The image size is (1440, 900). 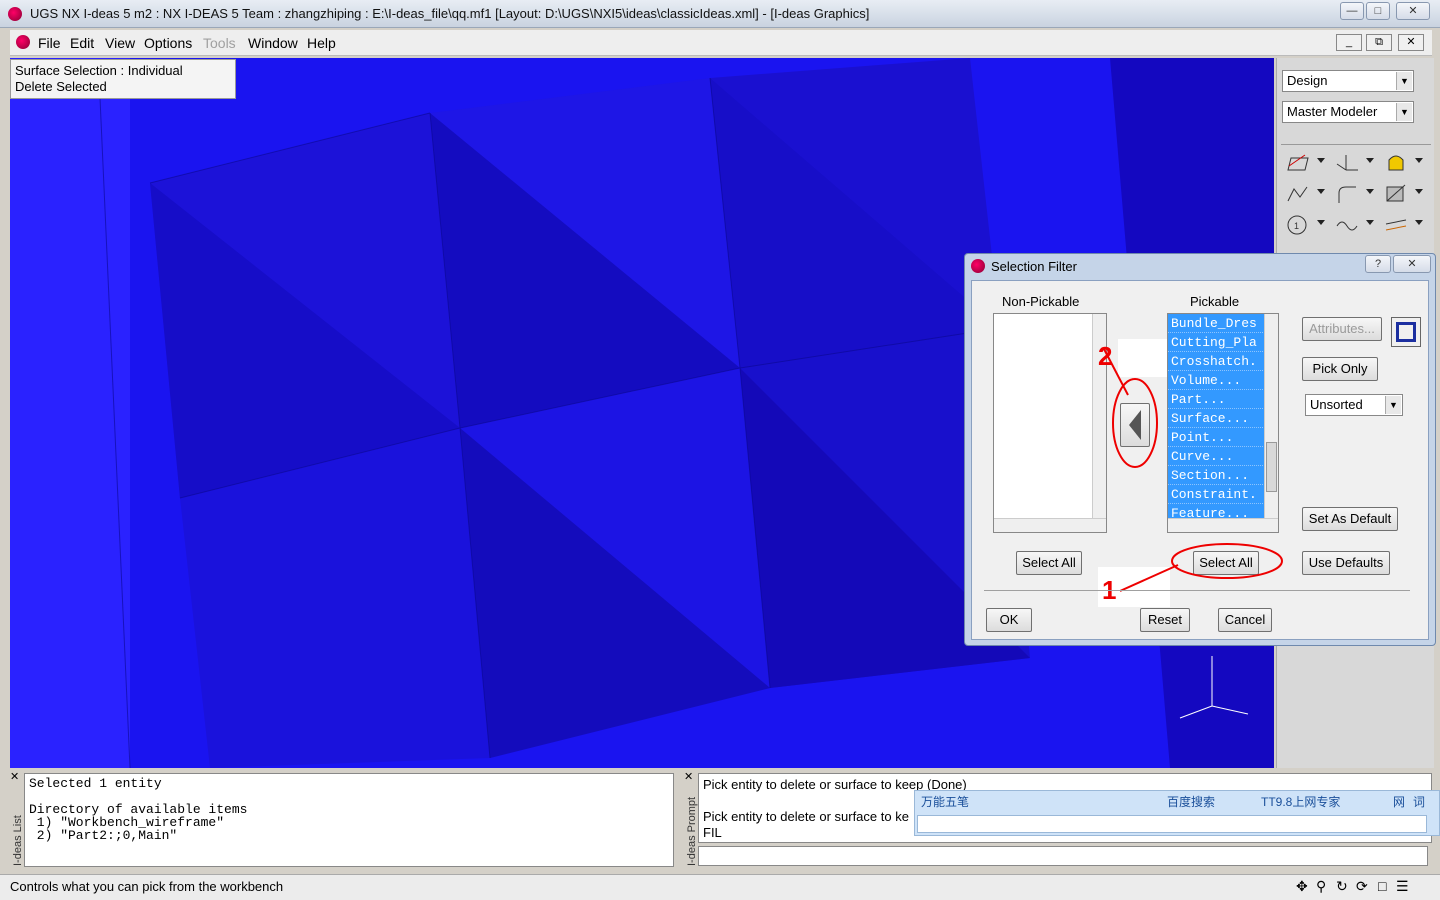 I want to click on menu-options: Options, so click(x=168, y=43).